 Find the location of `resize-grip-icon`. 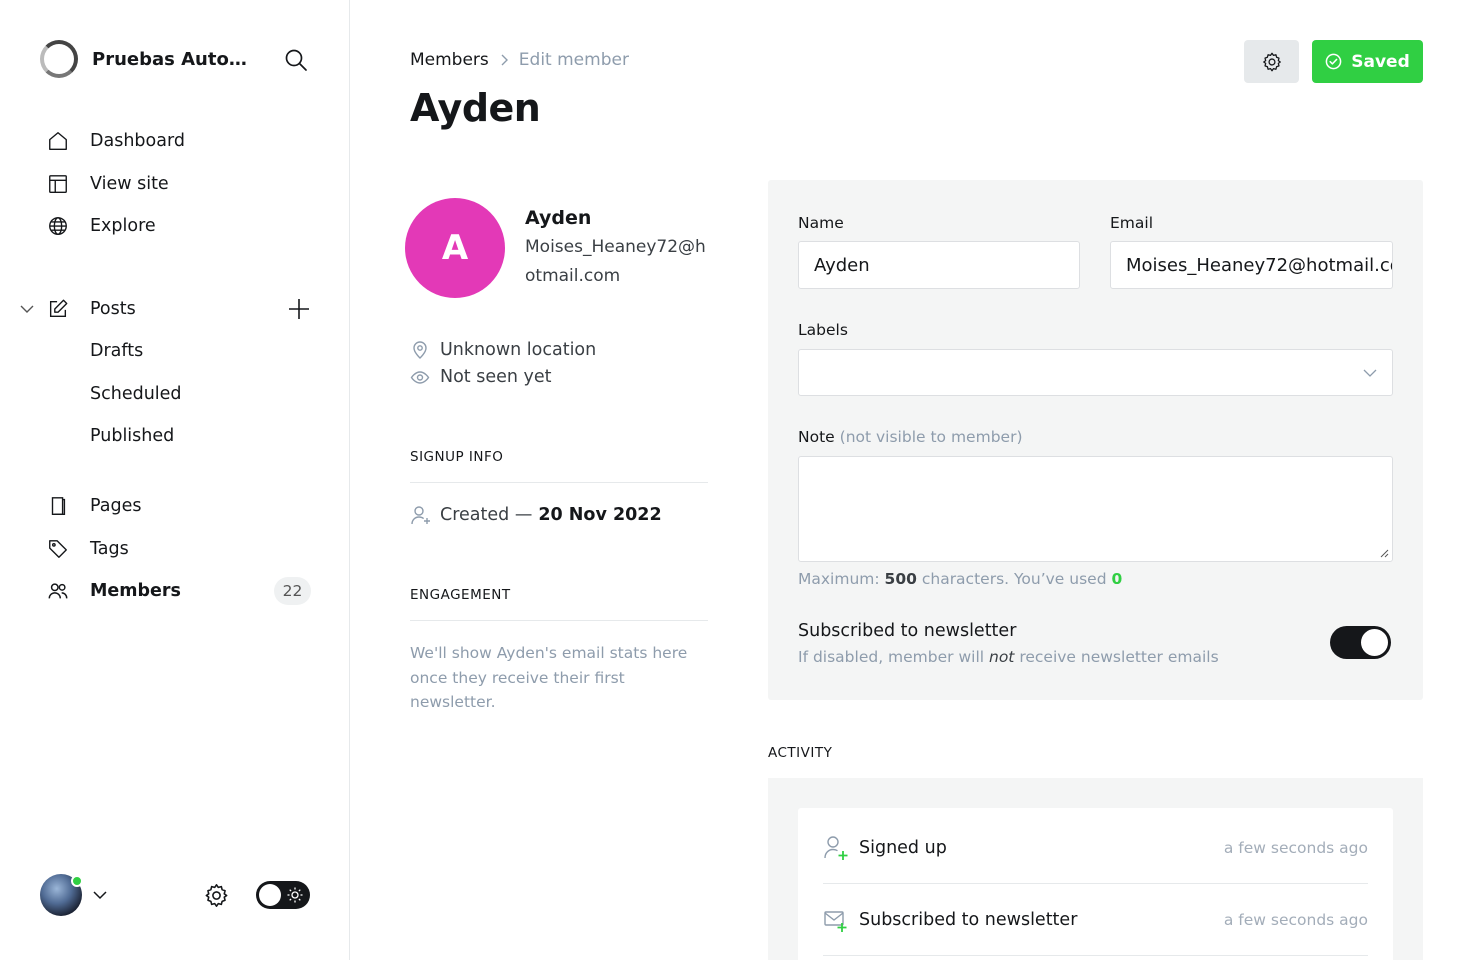

resize-grip-icon is located at coordinates (1384, 553).